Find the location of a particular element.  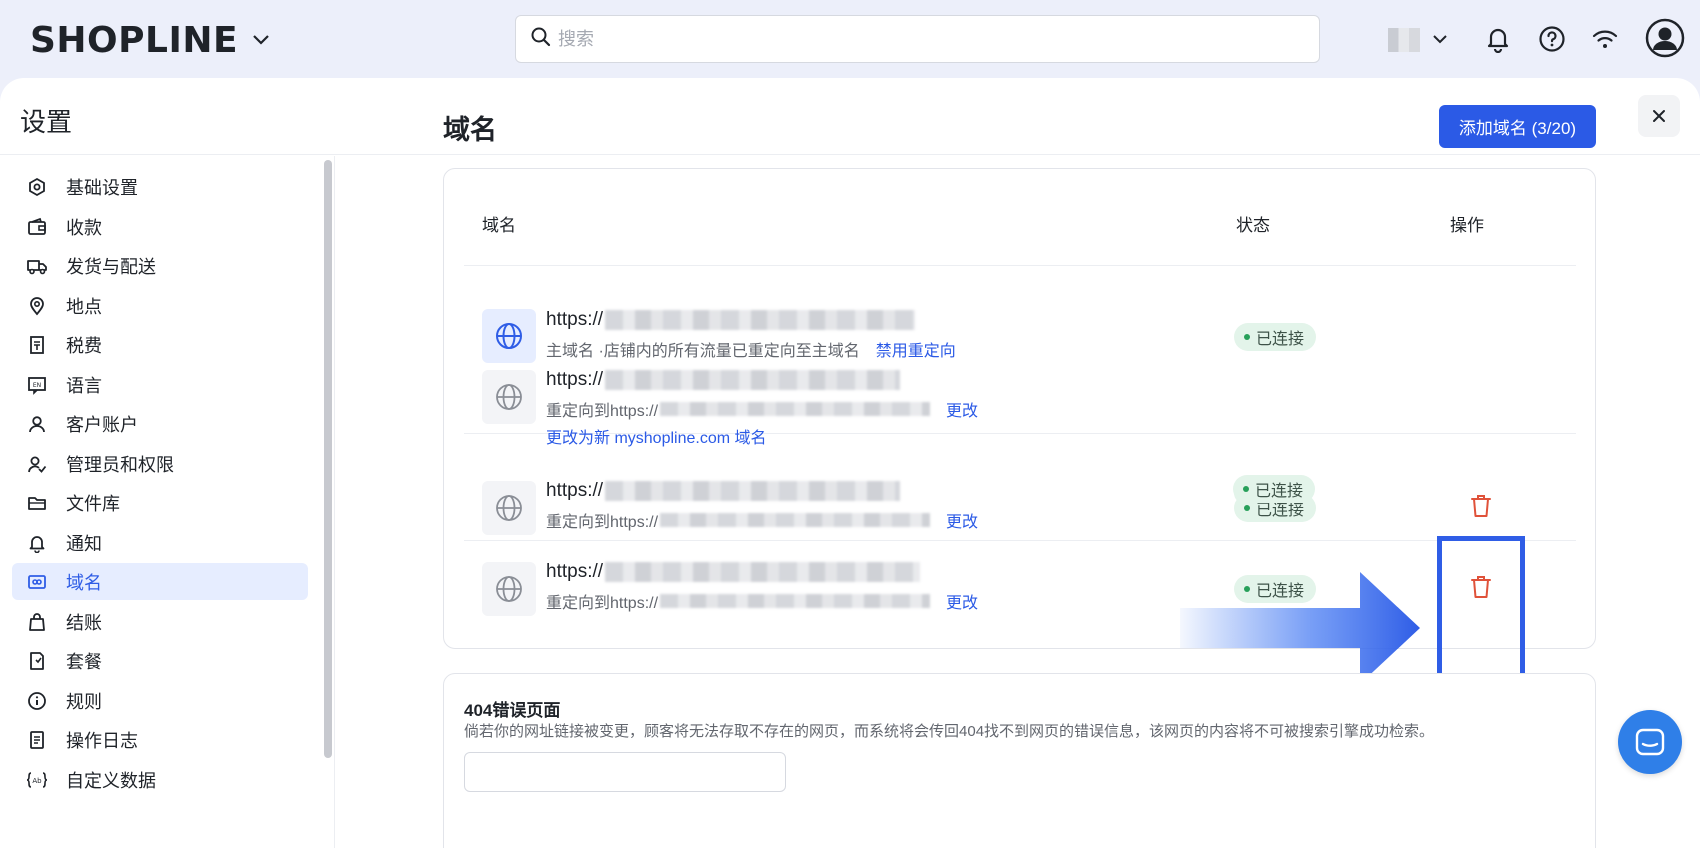

sidebar-item-notifications: 通知 is located at coordinates (160, 542).